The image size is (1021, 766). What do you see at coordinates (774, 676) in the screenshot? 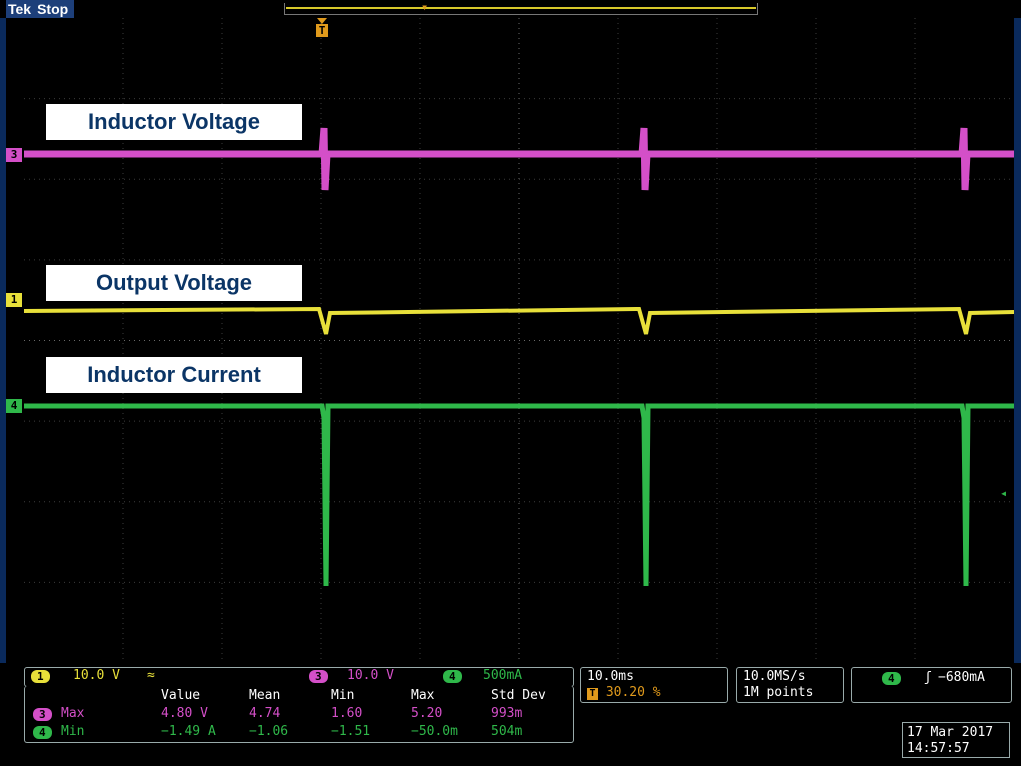
I see `sample-rate: 10.0MS/s` at bounding box center [774, 676].